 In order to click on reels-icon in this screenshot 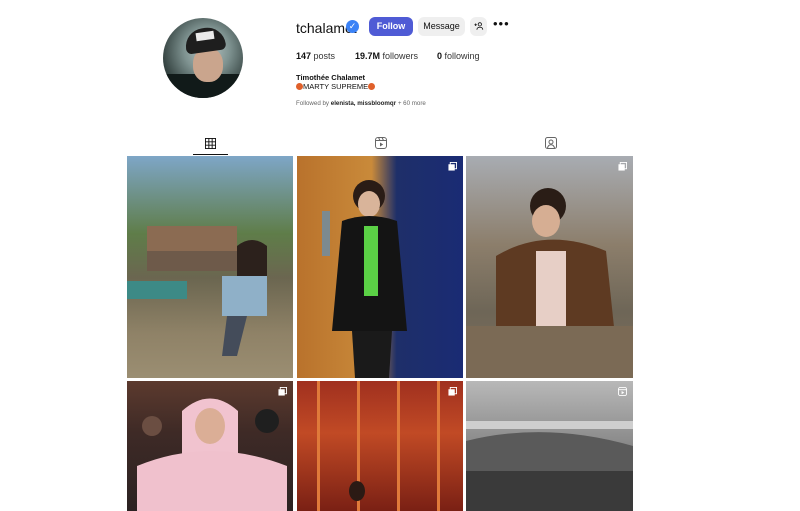, I will do `click(381, 143)`.